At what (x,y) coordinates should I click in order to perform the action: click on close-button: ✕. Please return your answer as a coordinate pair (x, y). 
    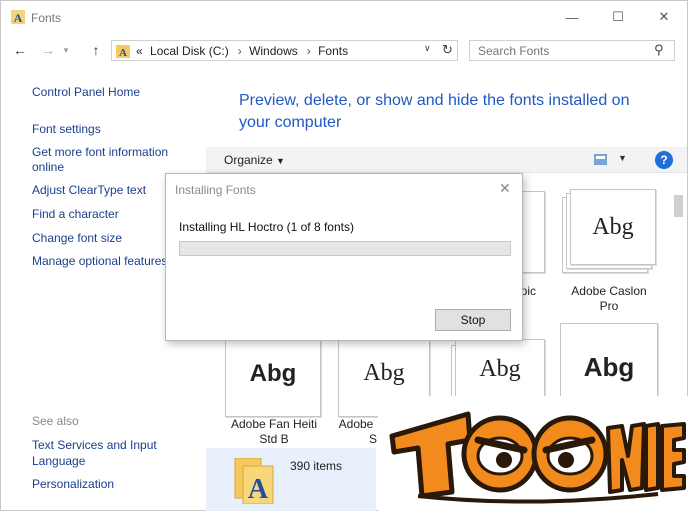
    Looking at the image, I should click on (664, 17).